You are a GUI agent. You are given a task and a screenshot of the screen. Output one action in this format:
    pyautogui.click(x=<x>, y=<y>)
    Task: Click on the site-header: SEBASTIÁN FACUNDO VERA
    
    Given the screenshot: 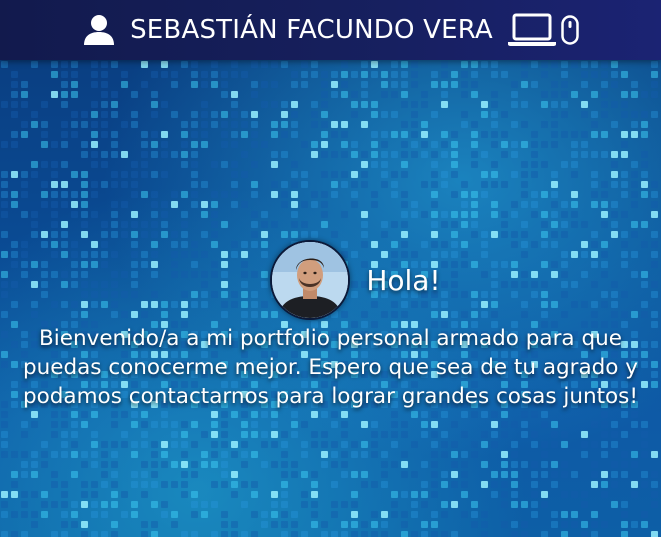 What is the action you would take?
    pyautogui.click(x=330, y=30)
    